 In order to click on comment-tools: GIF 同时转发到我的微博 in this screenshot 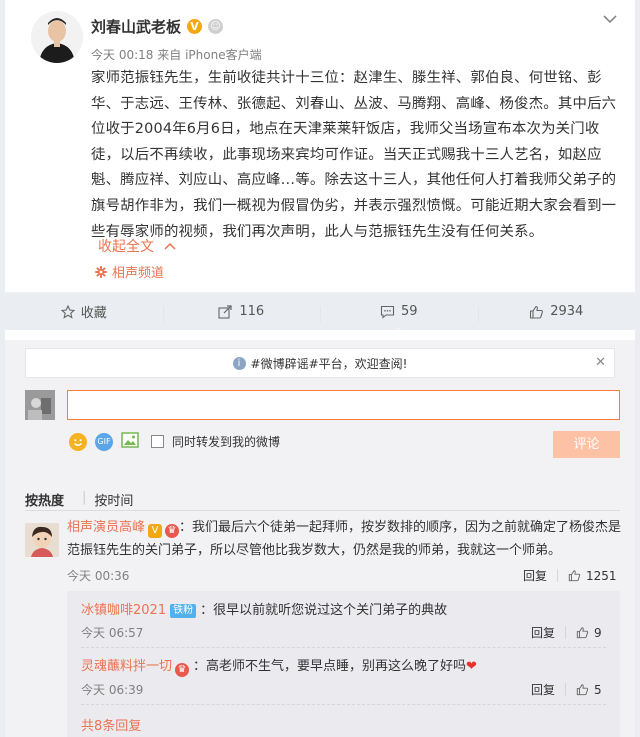, I will do `click(174, 441)`.